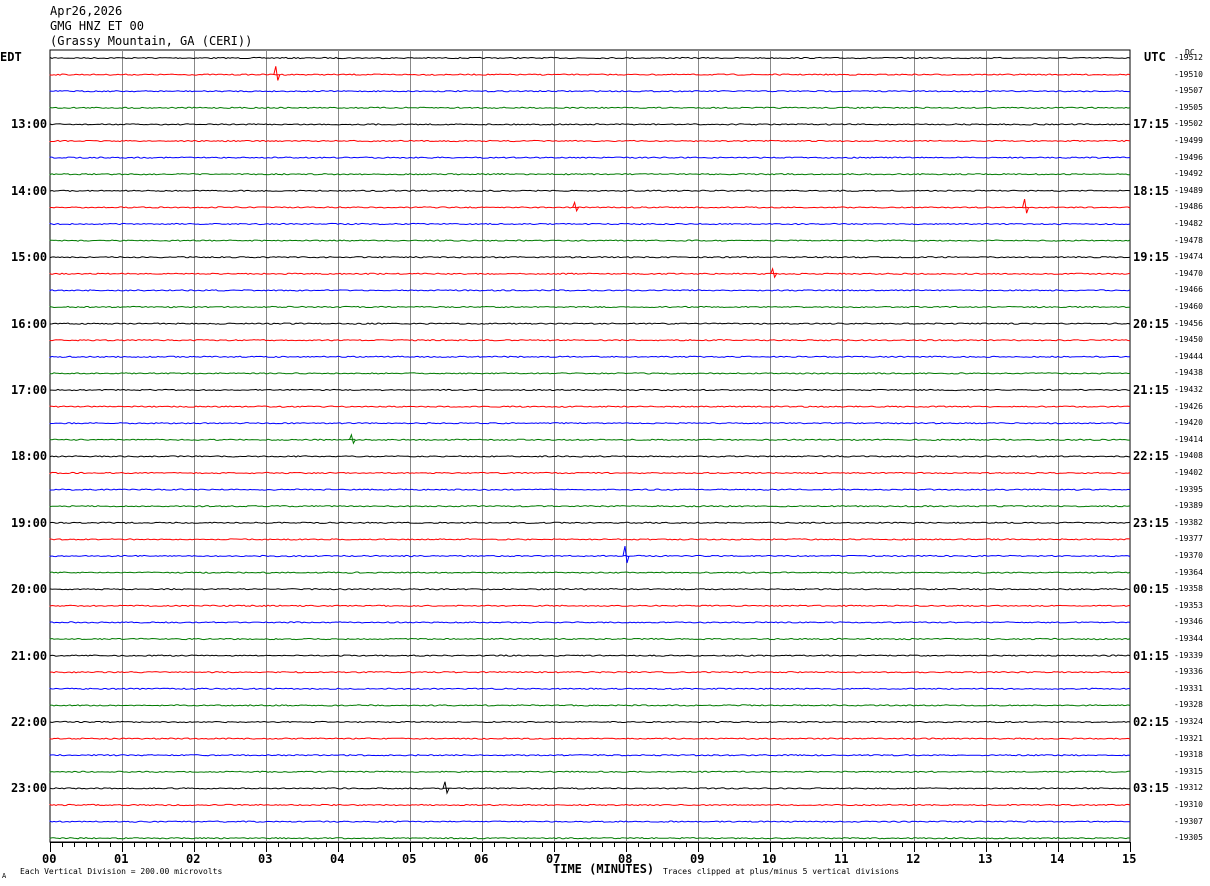 This screenshot has height=886, width=1210. Describe the element at coordinates (1188, 257) in the screenshot. I see `dc-offset-label: -19474` at that location.